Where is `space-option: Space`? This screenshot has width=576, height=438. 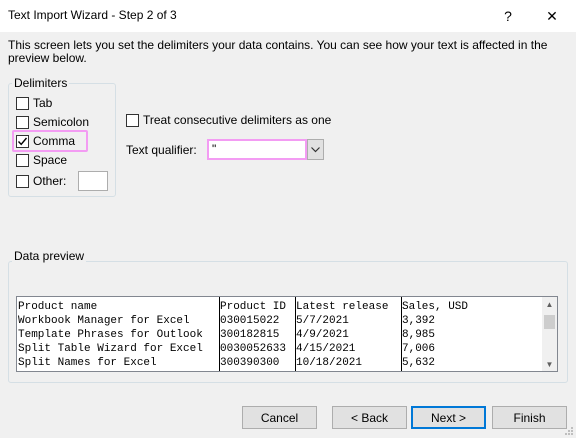 space-option: Space is located at coordinates (41, 160).